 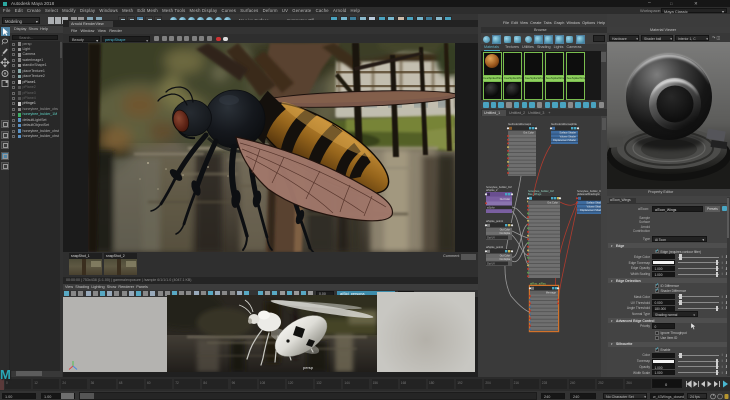 I want to click on svg-text: Message, so click(x=551, y=292).